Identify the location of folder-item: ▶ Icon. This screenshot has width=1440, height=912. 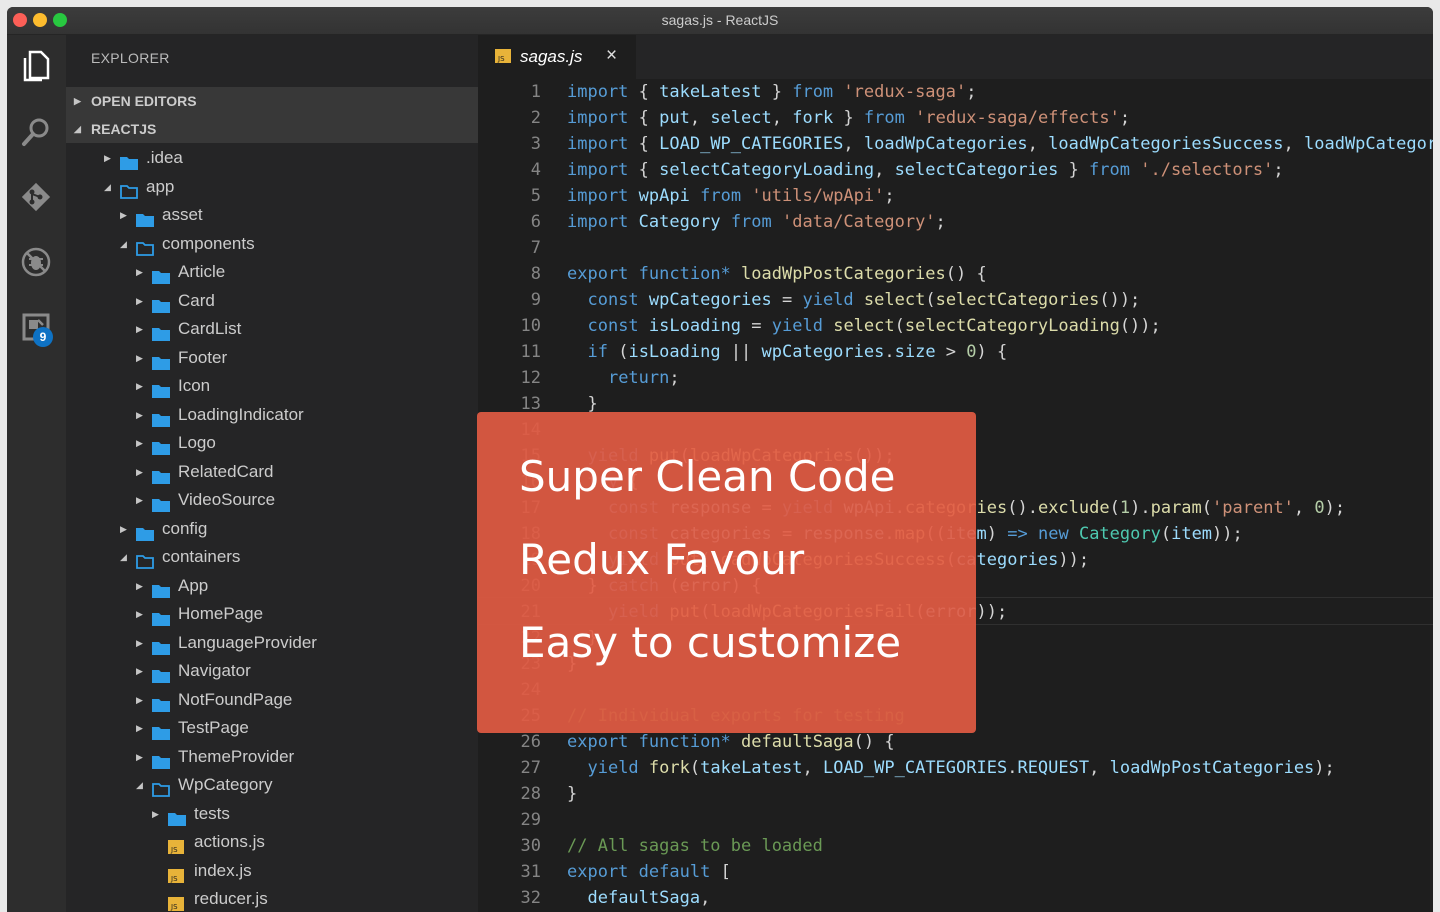
(272, 386).